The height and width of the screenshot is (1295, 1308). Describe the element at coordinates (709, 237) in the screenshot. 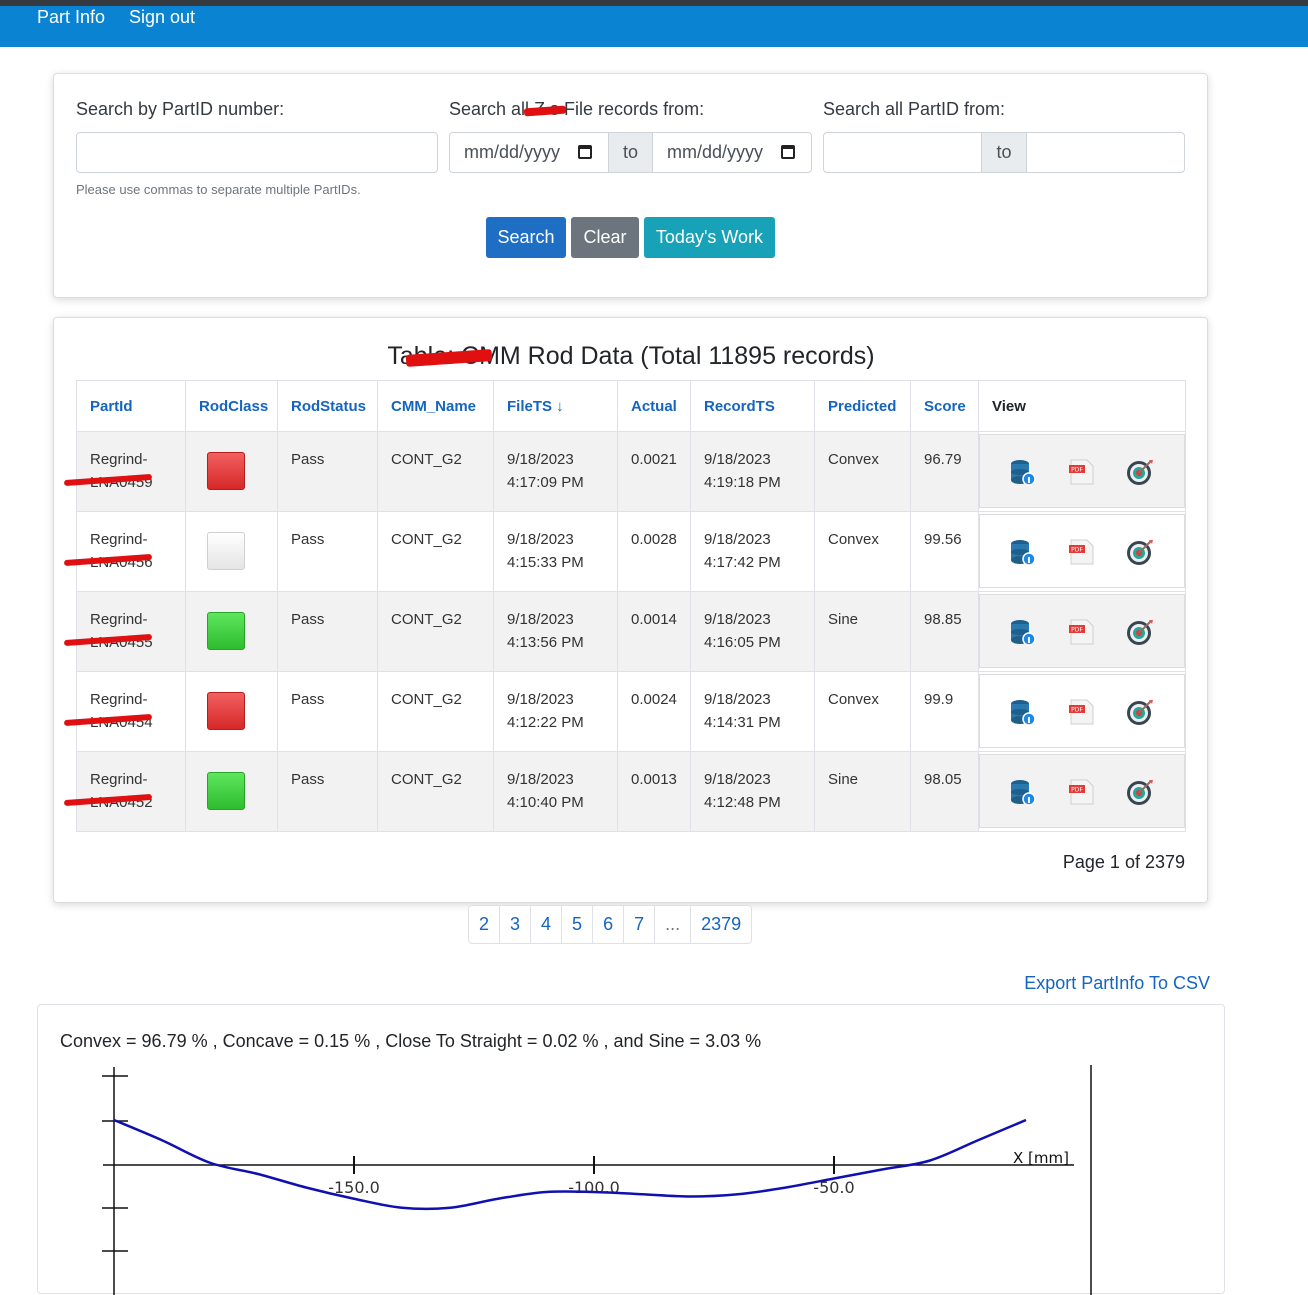

I see `todays-work-button: Today's Work` at that location.